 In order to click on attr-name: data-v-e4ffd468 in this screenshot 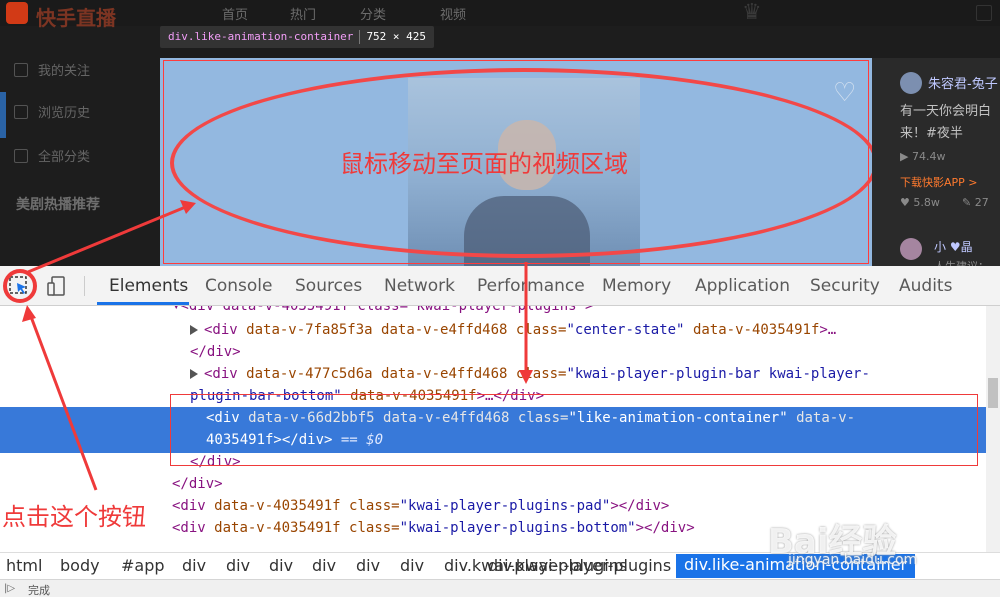, I will do `click(444, 374)`.